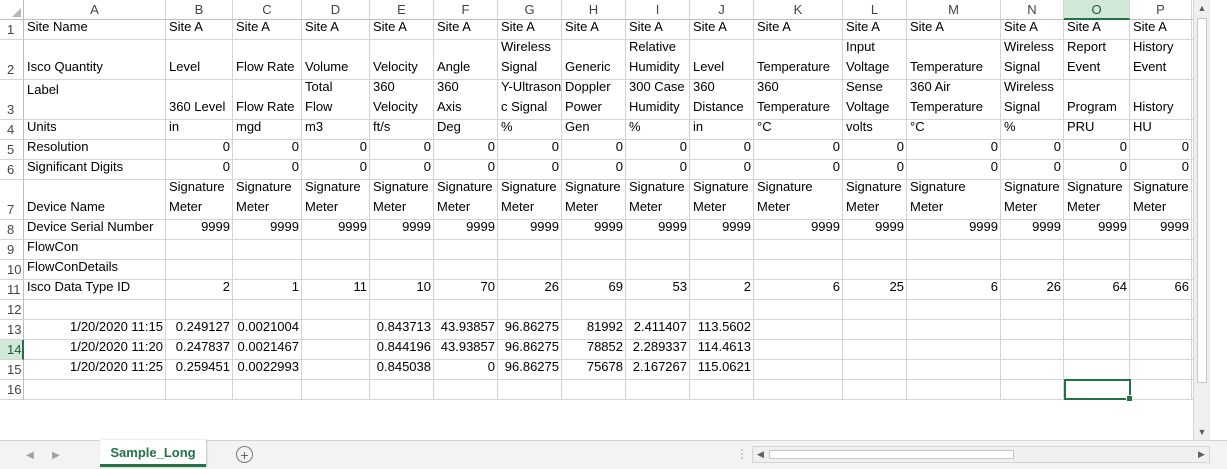 This screenshot has height=469, width=1227. I want to click on cell-h12, so click(594, 310).